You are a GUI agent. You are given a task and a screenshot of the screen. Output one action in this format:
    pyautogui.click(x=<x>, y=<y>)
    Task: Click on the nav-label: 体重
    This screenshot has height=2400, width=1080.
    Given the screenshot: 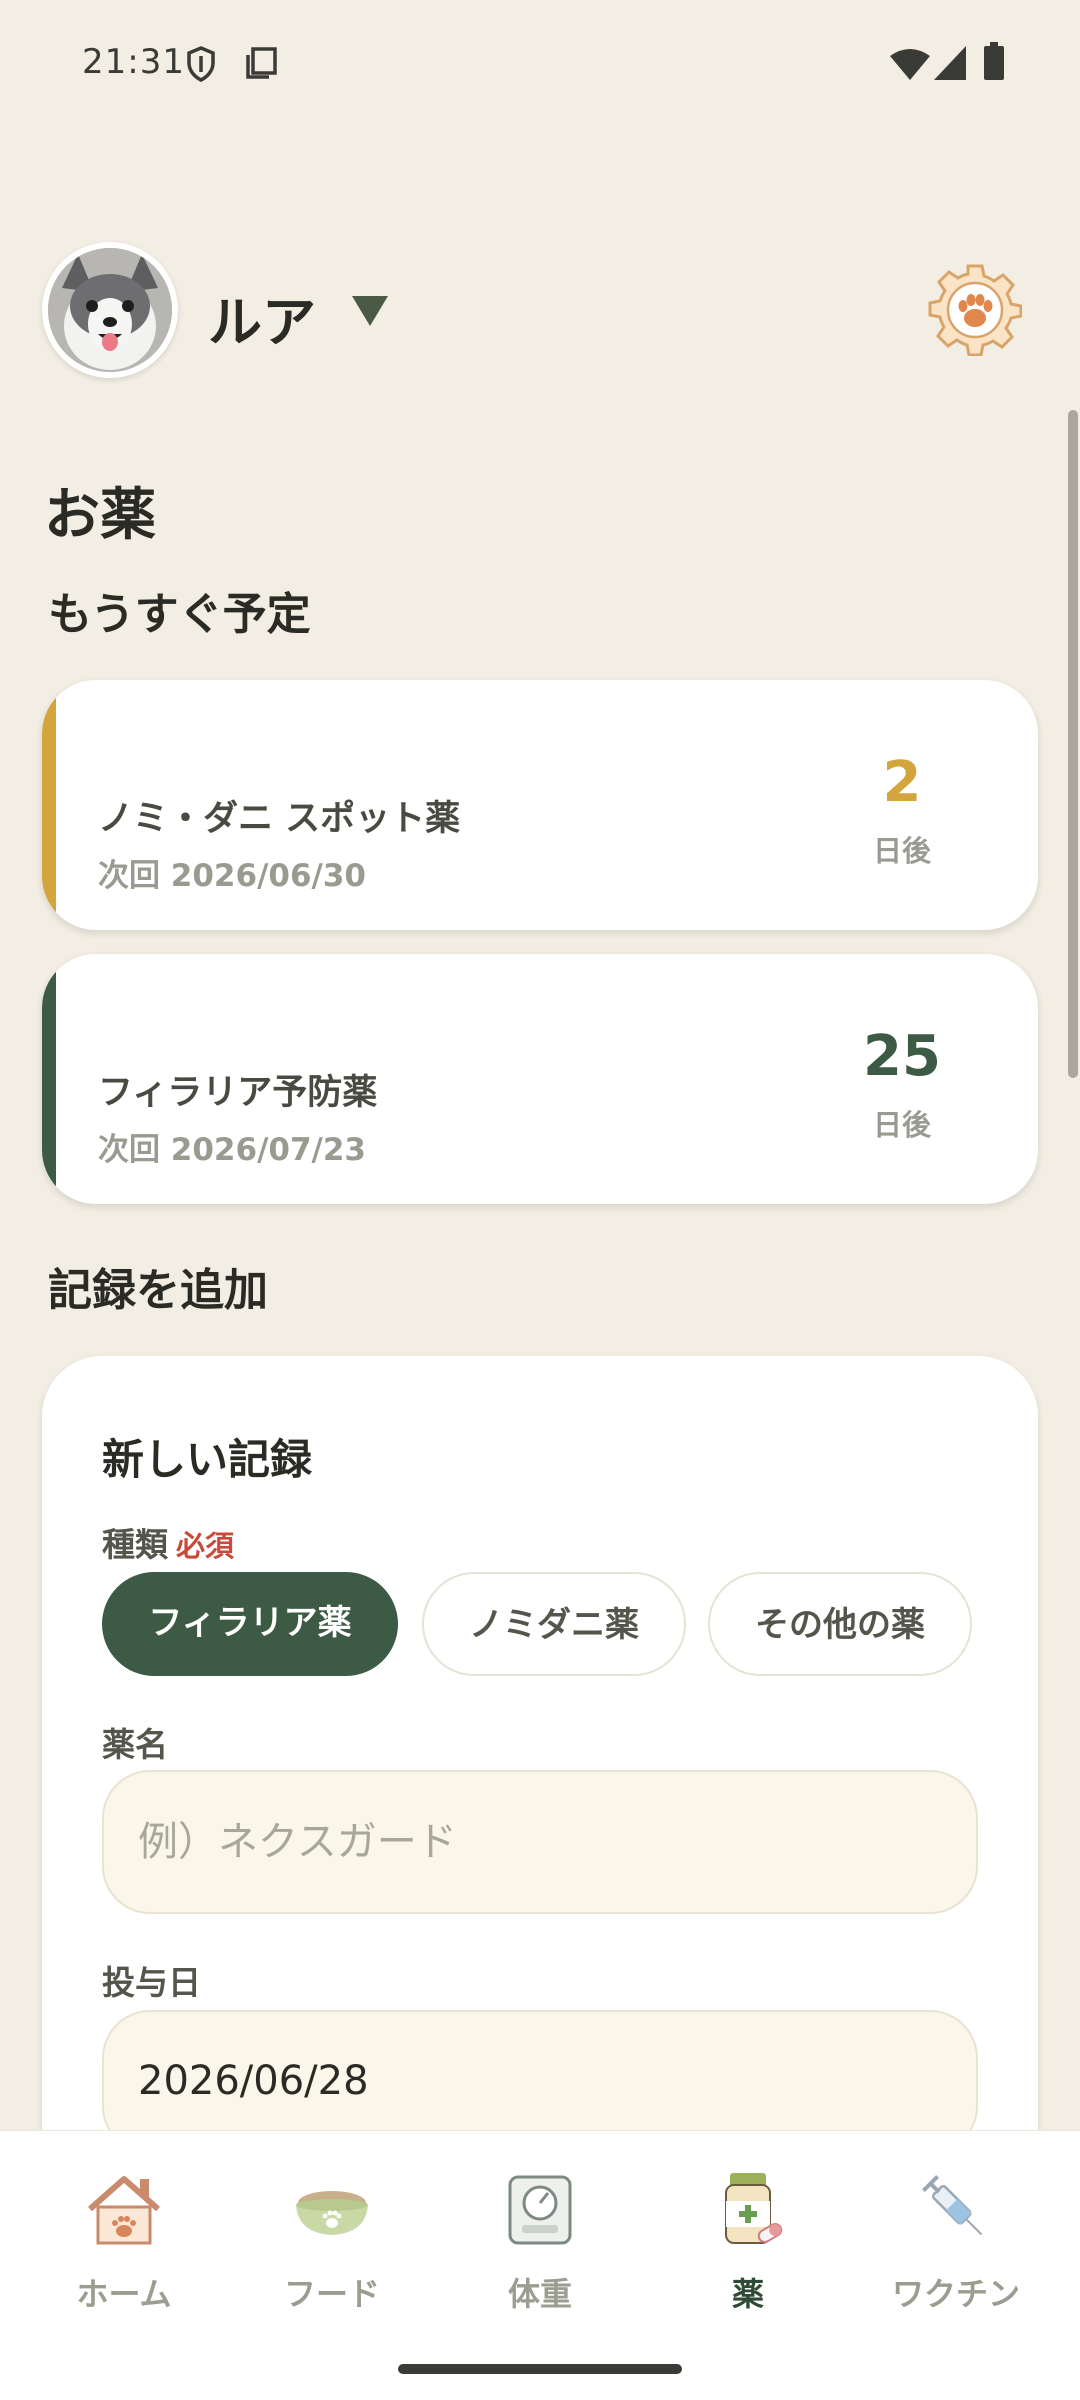 What is the action you would take?
    pyautogui.click(x=539, y=2294)
    